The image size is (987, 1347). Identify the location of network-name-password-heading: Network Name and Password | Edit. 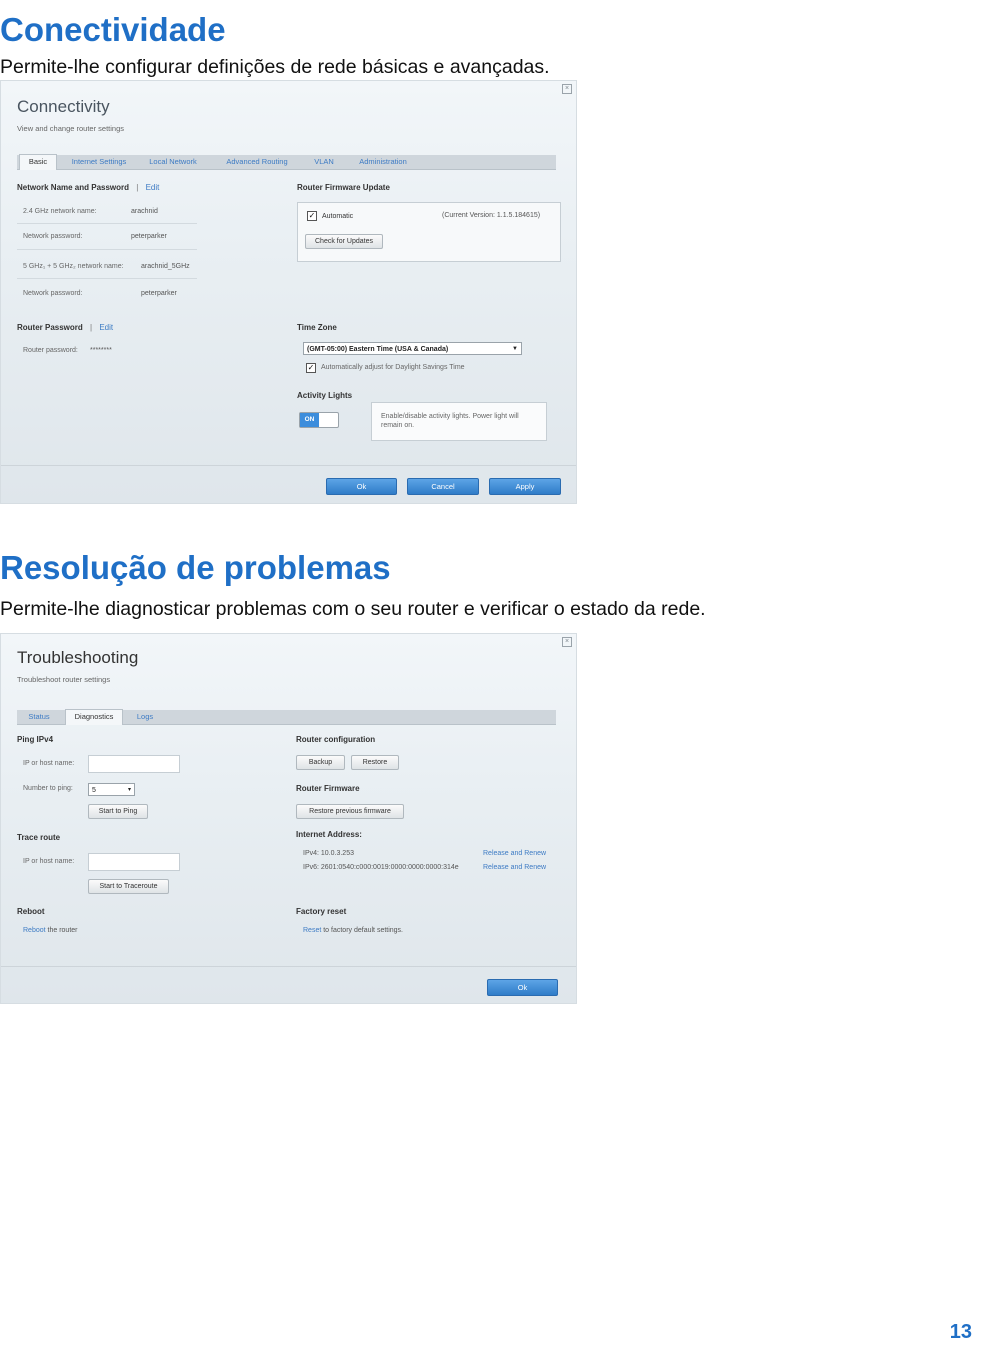
(88, 187).